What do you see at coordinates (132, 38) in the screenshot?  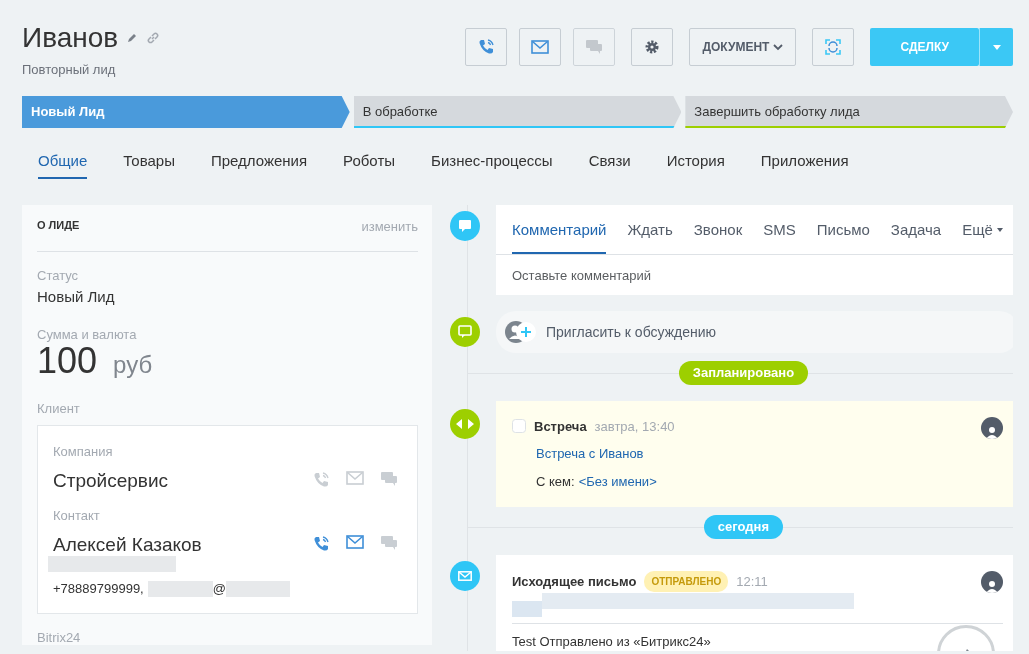 I see `pencil-icon` at bounding box center [132, 38].